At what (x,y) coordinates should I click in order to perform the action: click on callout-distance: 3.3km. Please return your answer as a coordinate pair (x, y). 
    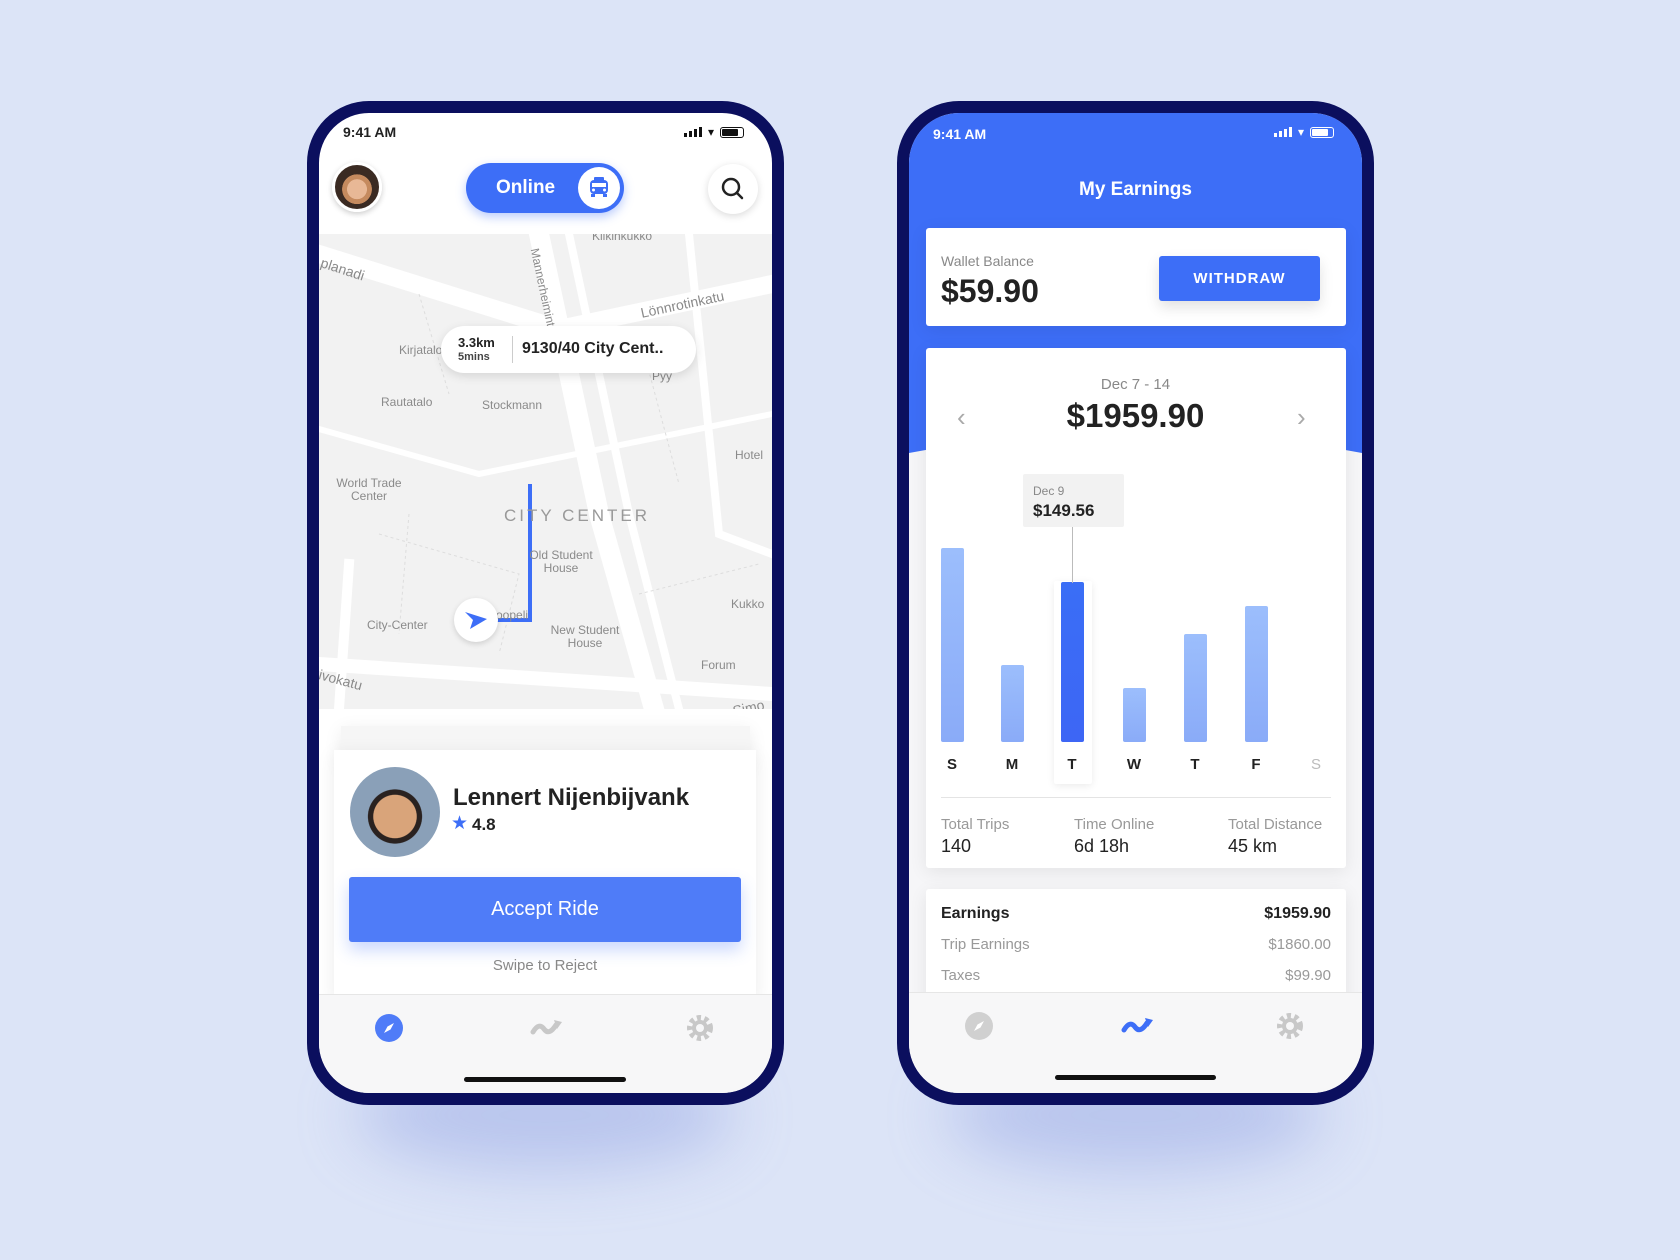
    Looking at the image, I should click on (476, 342).